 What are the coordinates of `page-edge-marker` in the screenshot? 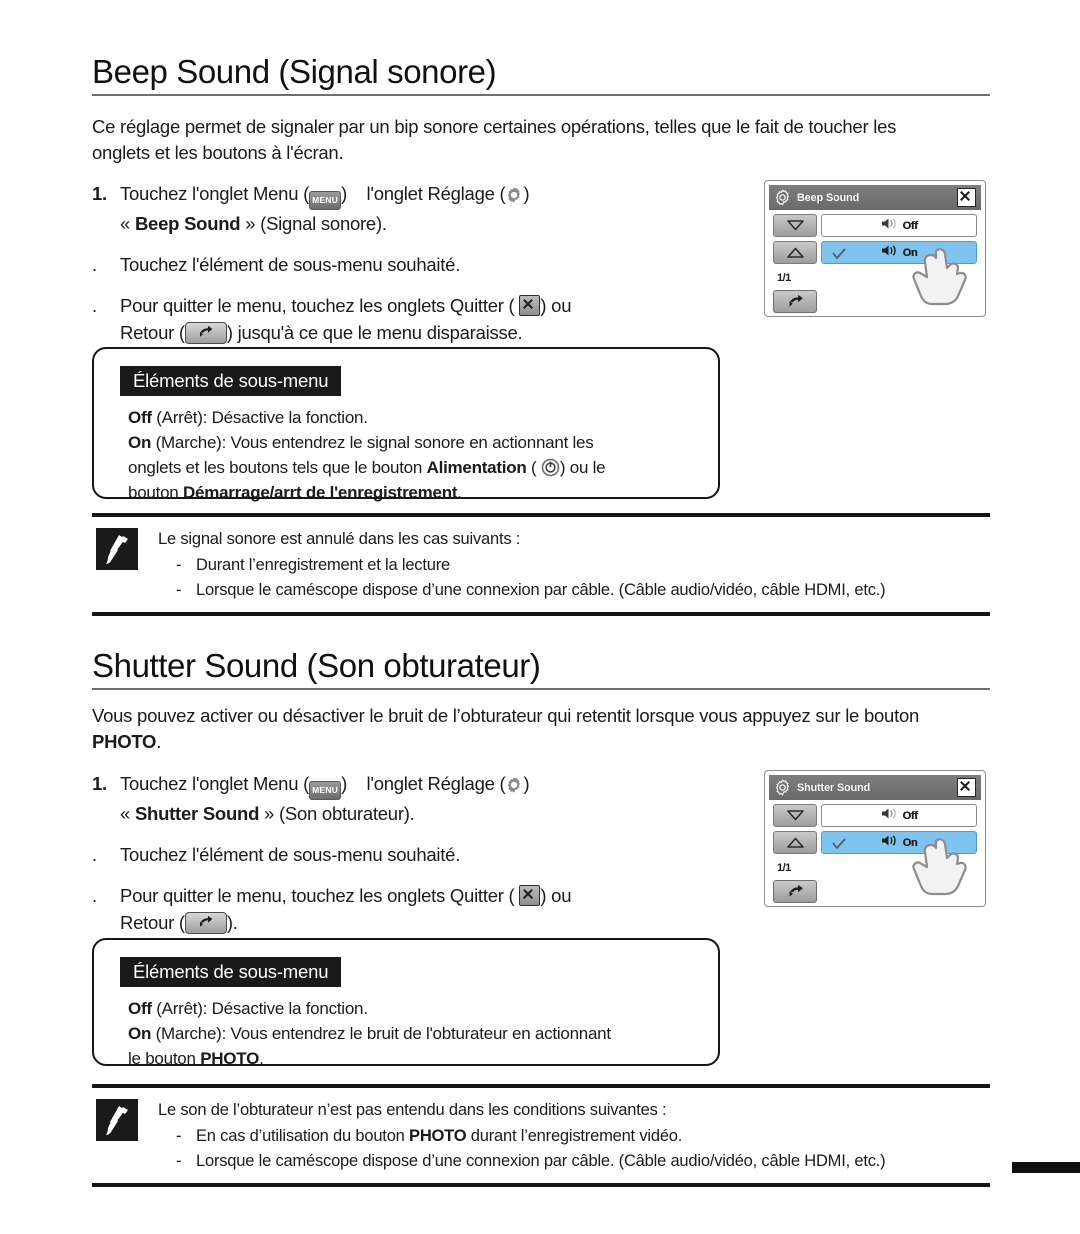 It's located at (1046, 1167).